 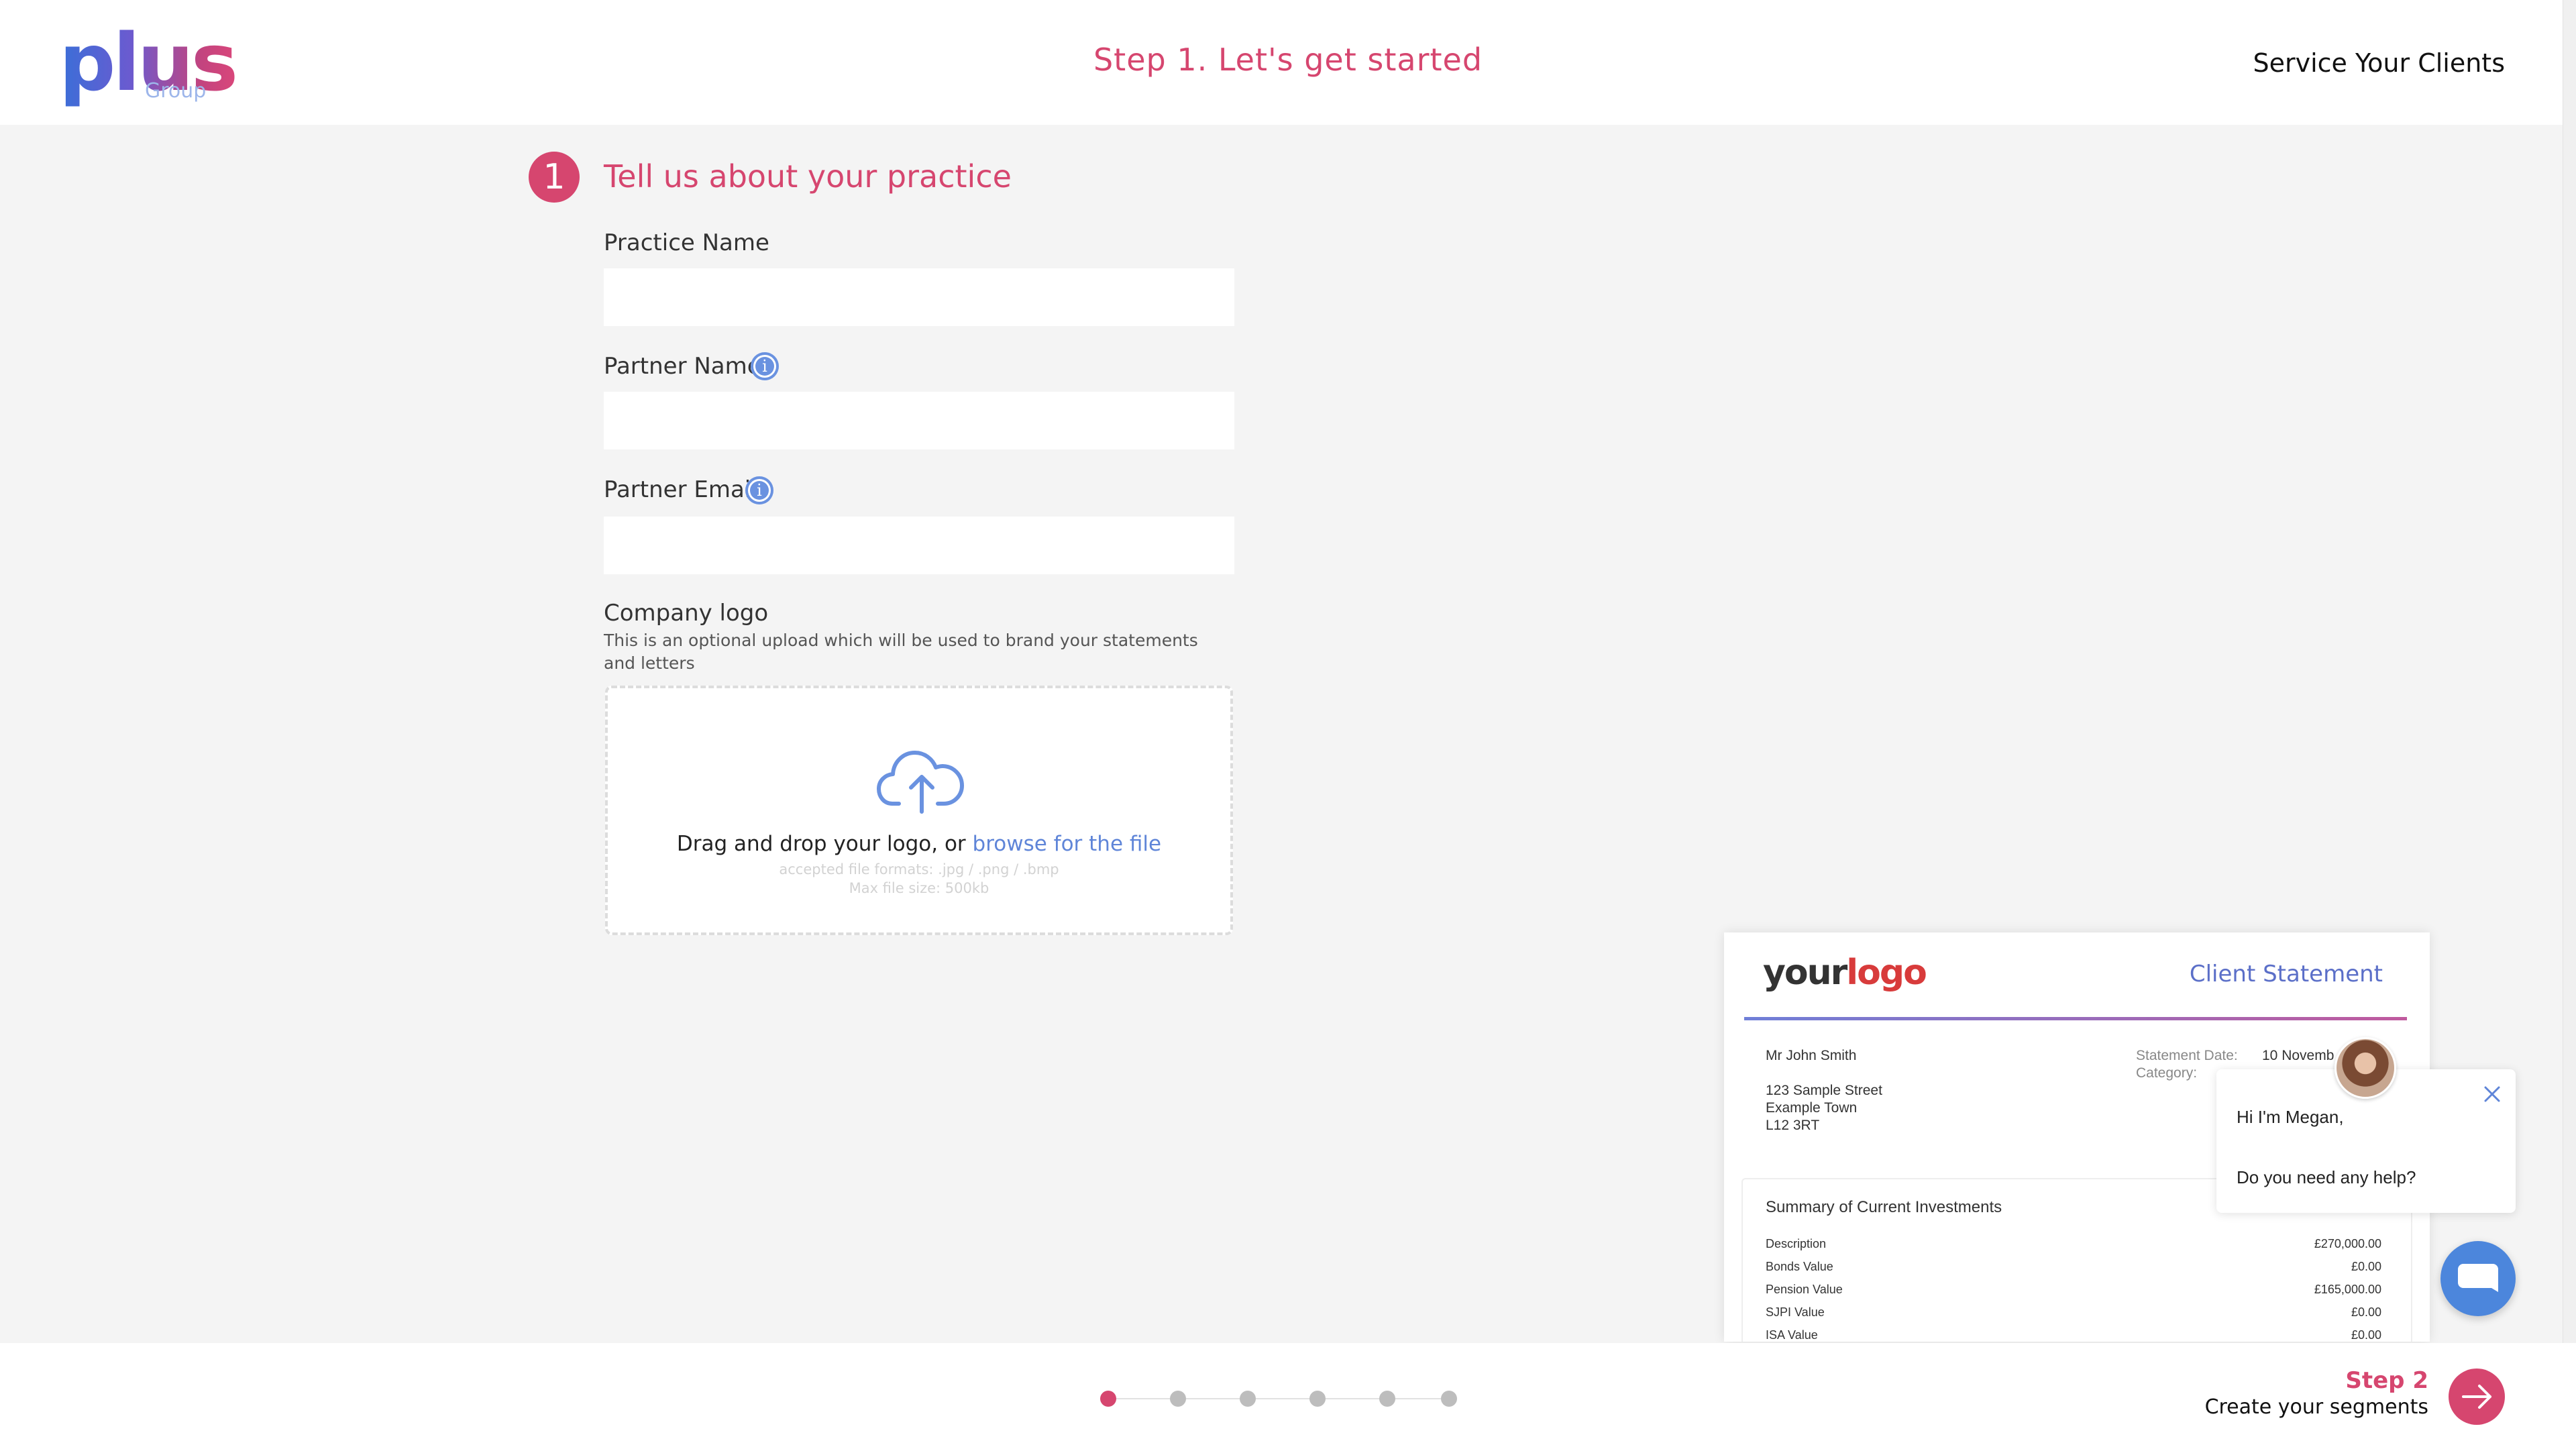 What do you see at coordinates (919, 297) in the screenshot?
I see `practice-name-input` at bounding box center [919, 297].